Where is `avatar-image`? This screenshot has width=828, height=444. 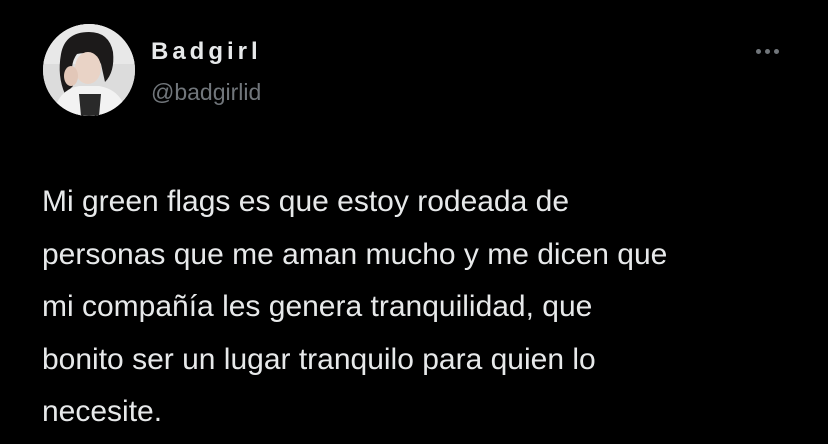
avatar-image is located at coordinates (89, 70).